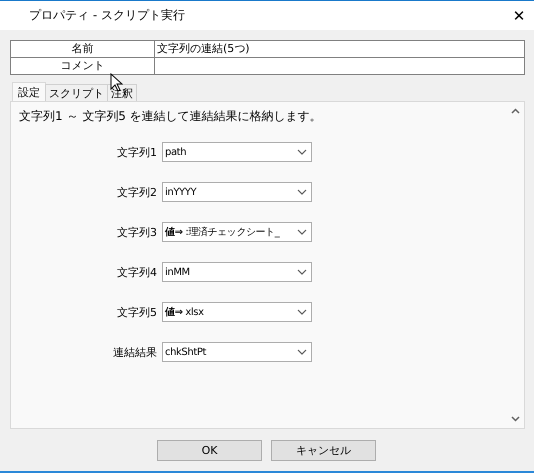 The width and height of the screenshot is (534, 473). What do you see at coordinates (106, 15) in the screenshot?
I see `window-title: プロパティ - スクリプト実行` at bounding box center [106, 15].